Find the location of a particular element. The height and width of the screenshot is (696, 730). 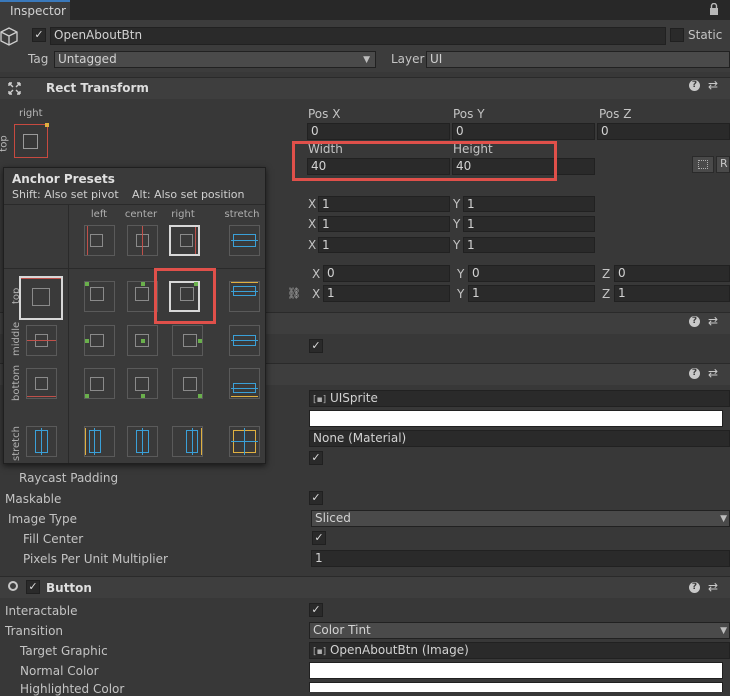

pivot-y-value: 1 is located at coordinates (471, 245).